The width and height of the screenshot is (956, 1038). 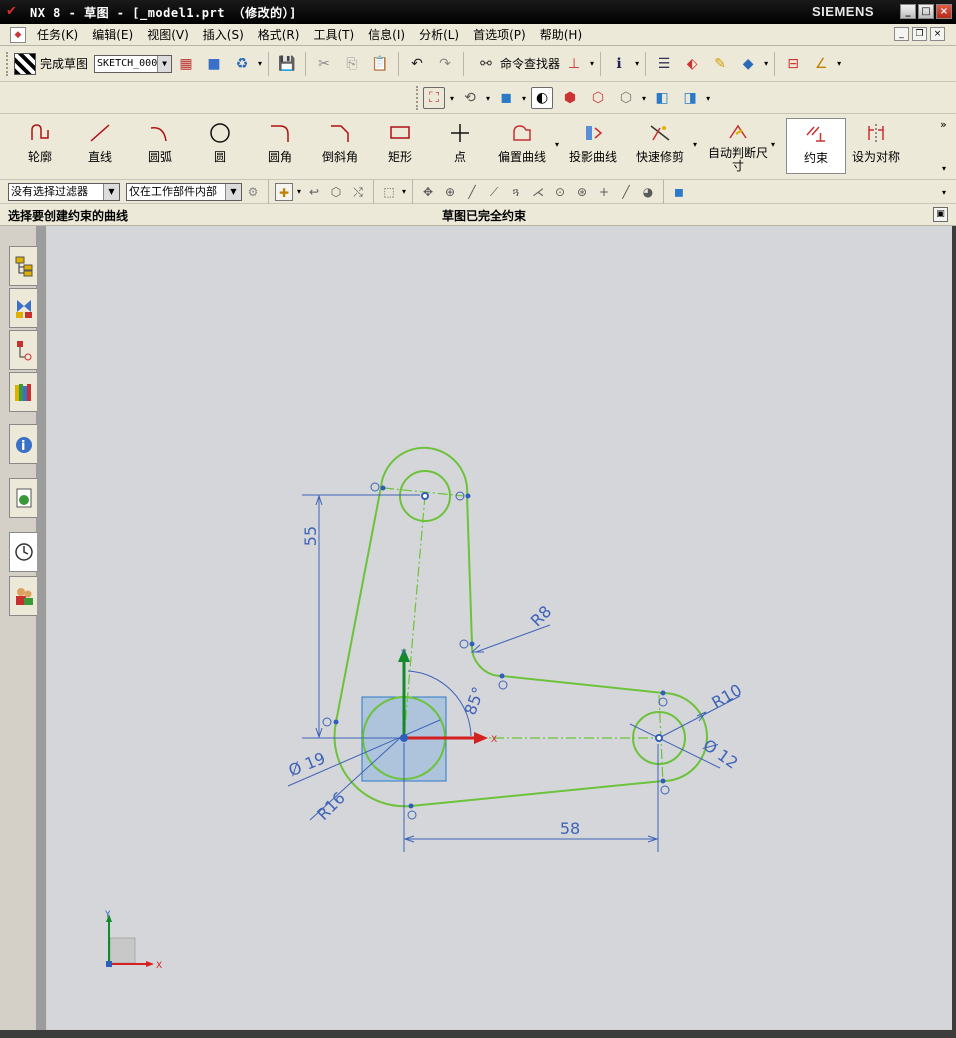 I want to click on menu-tools: 工具(T), so click(x=333, y=34).